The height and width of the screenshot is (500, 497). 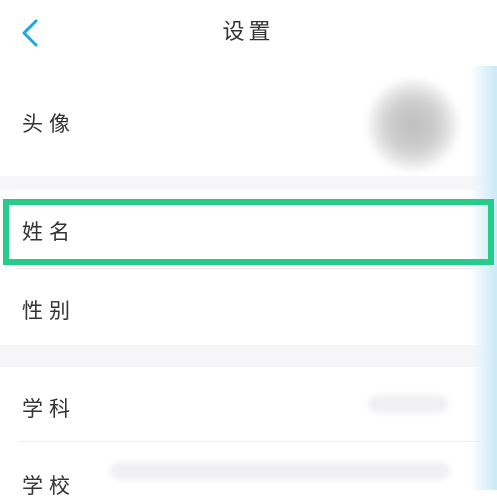 What do you see at coordinates (49, 232) in the screenshot?
I see `name-label: 姓名` at bounding box center [49, 232].